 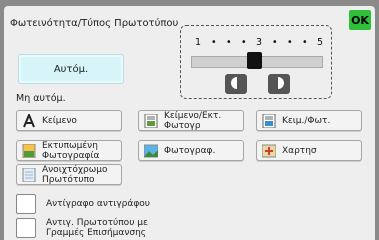 I want to click on page-title: Φωτεινότητα/Τύπος Πρωτοτύπου, so click(x=94, y=23).